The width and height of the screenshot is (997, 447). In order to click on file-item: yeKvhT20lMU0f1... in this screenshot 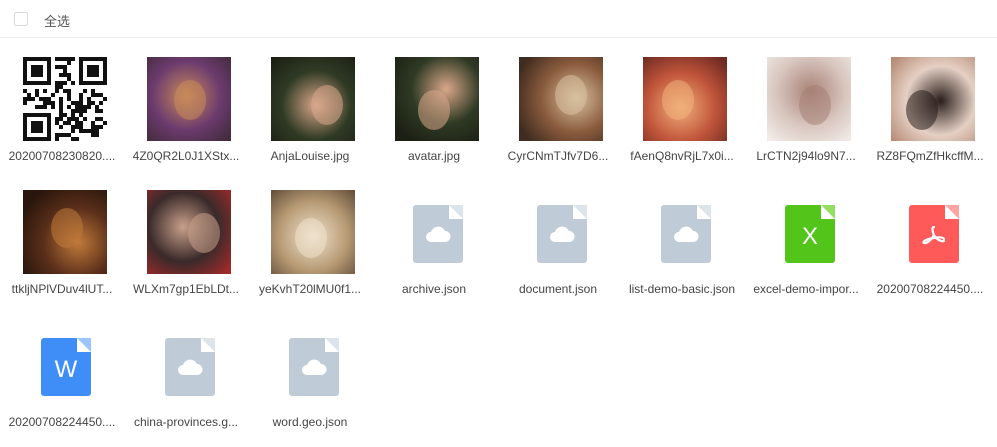, I will do `click(310, 247)`.